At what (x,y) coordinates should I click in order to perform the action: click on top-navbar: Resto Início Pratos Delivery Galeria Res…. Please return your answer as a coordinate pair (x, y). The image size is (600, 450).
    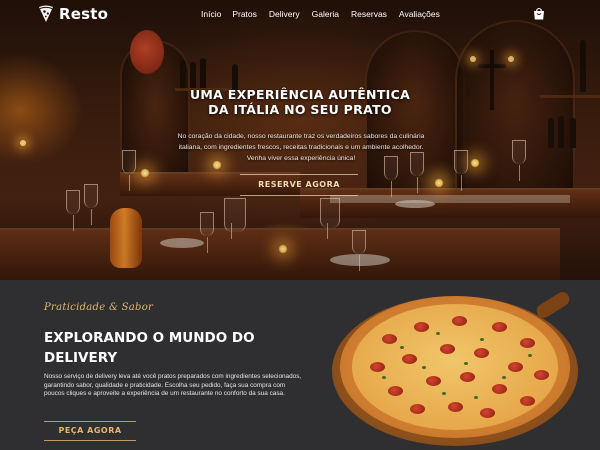
    Looking at the image, I should click on (300, 15).